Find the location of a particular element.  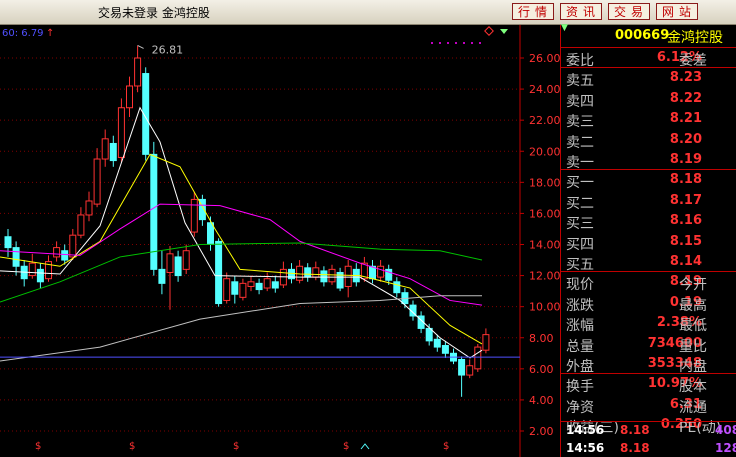

quote-row: 涨幅 2.38% 最低 is located at coordinates (648, 324).